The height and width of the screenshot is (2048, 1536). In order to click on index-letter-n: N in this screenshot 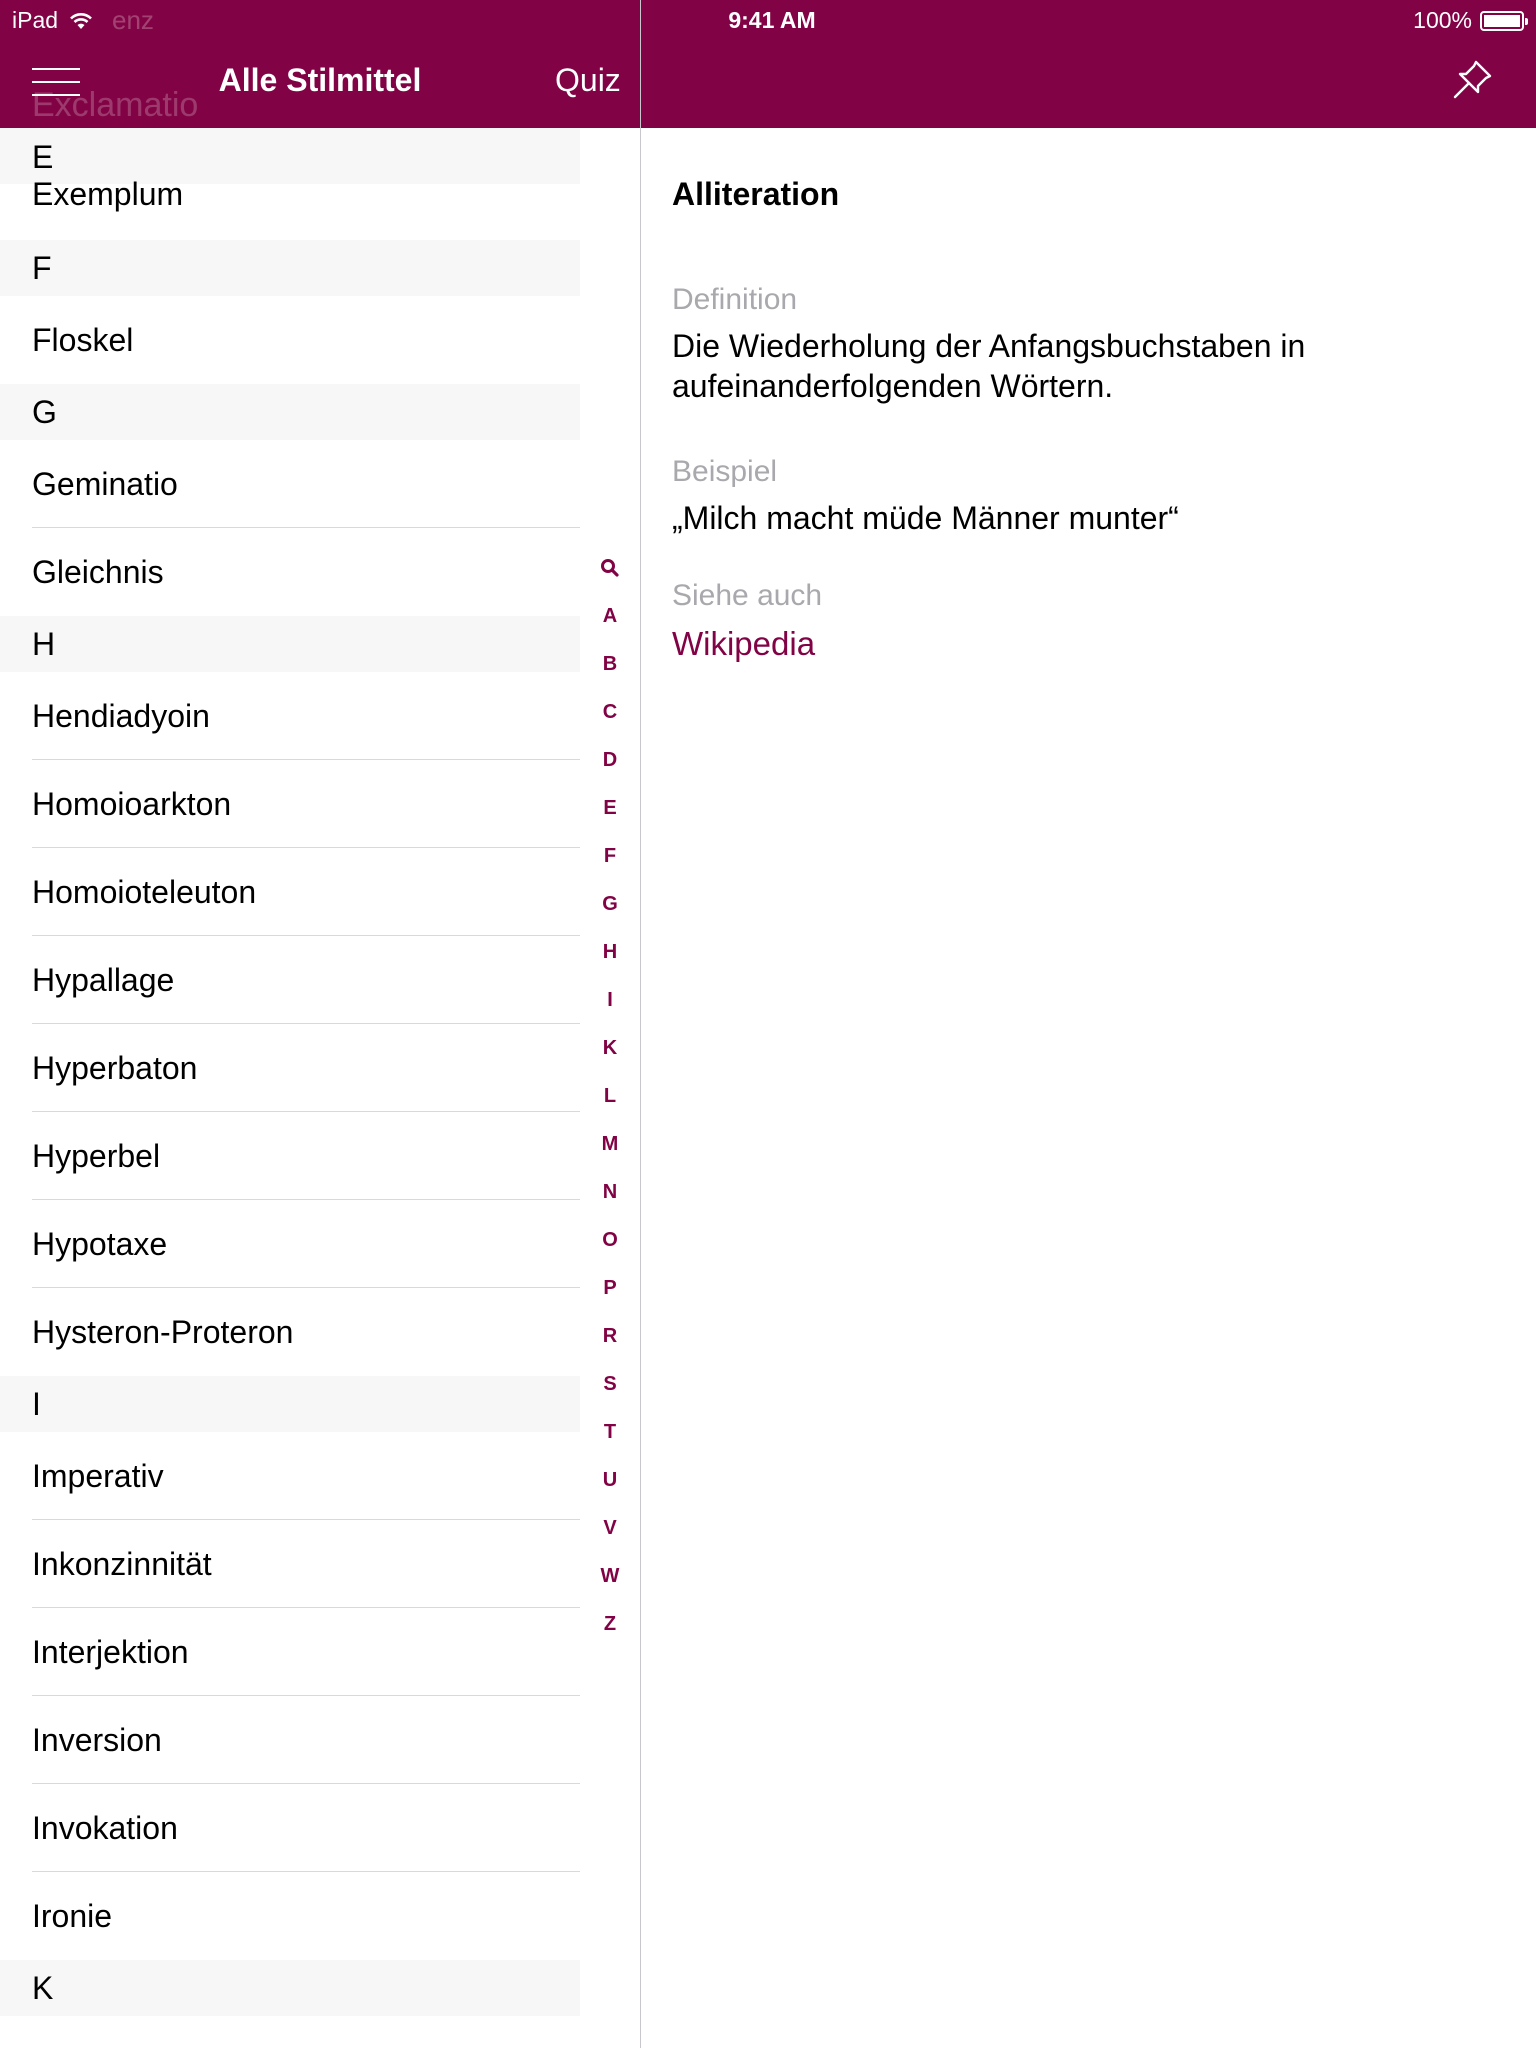, I will do `click(610, 1192)`.